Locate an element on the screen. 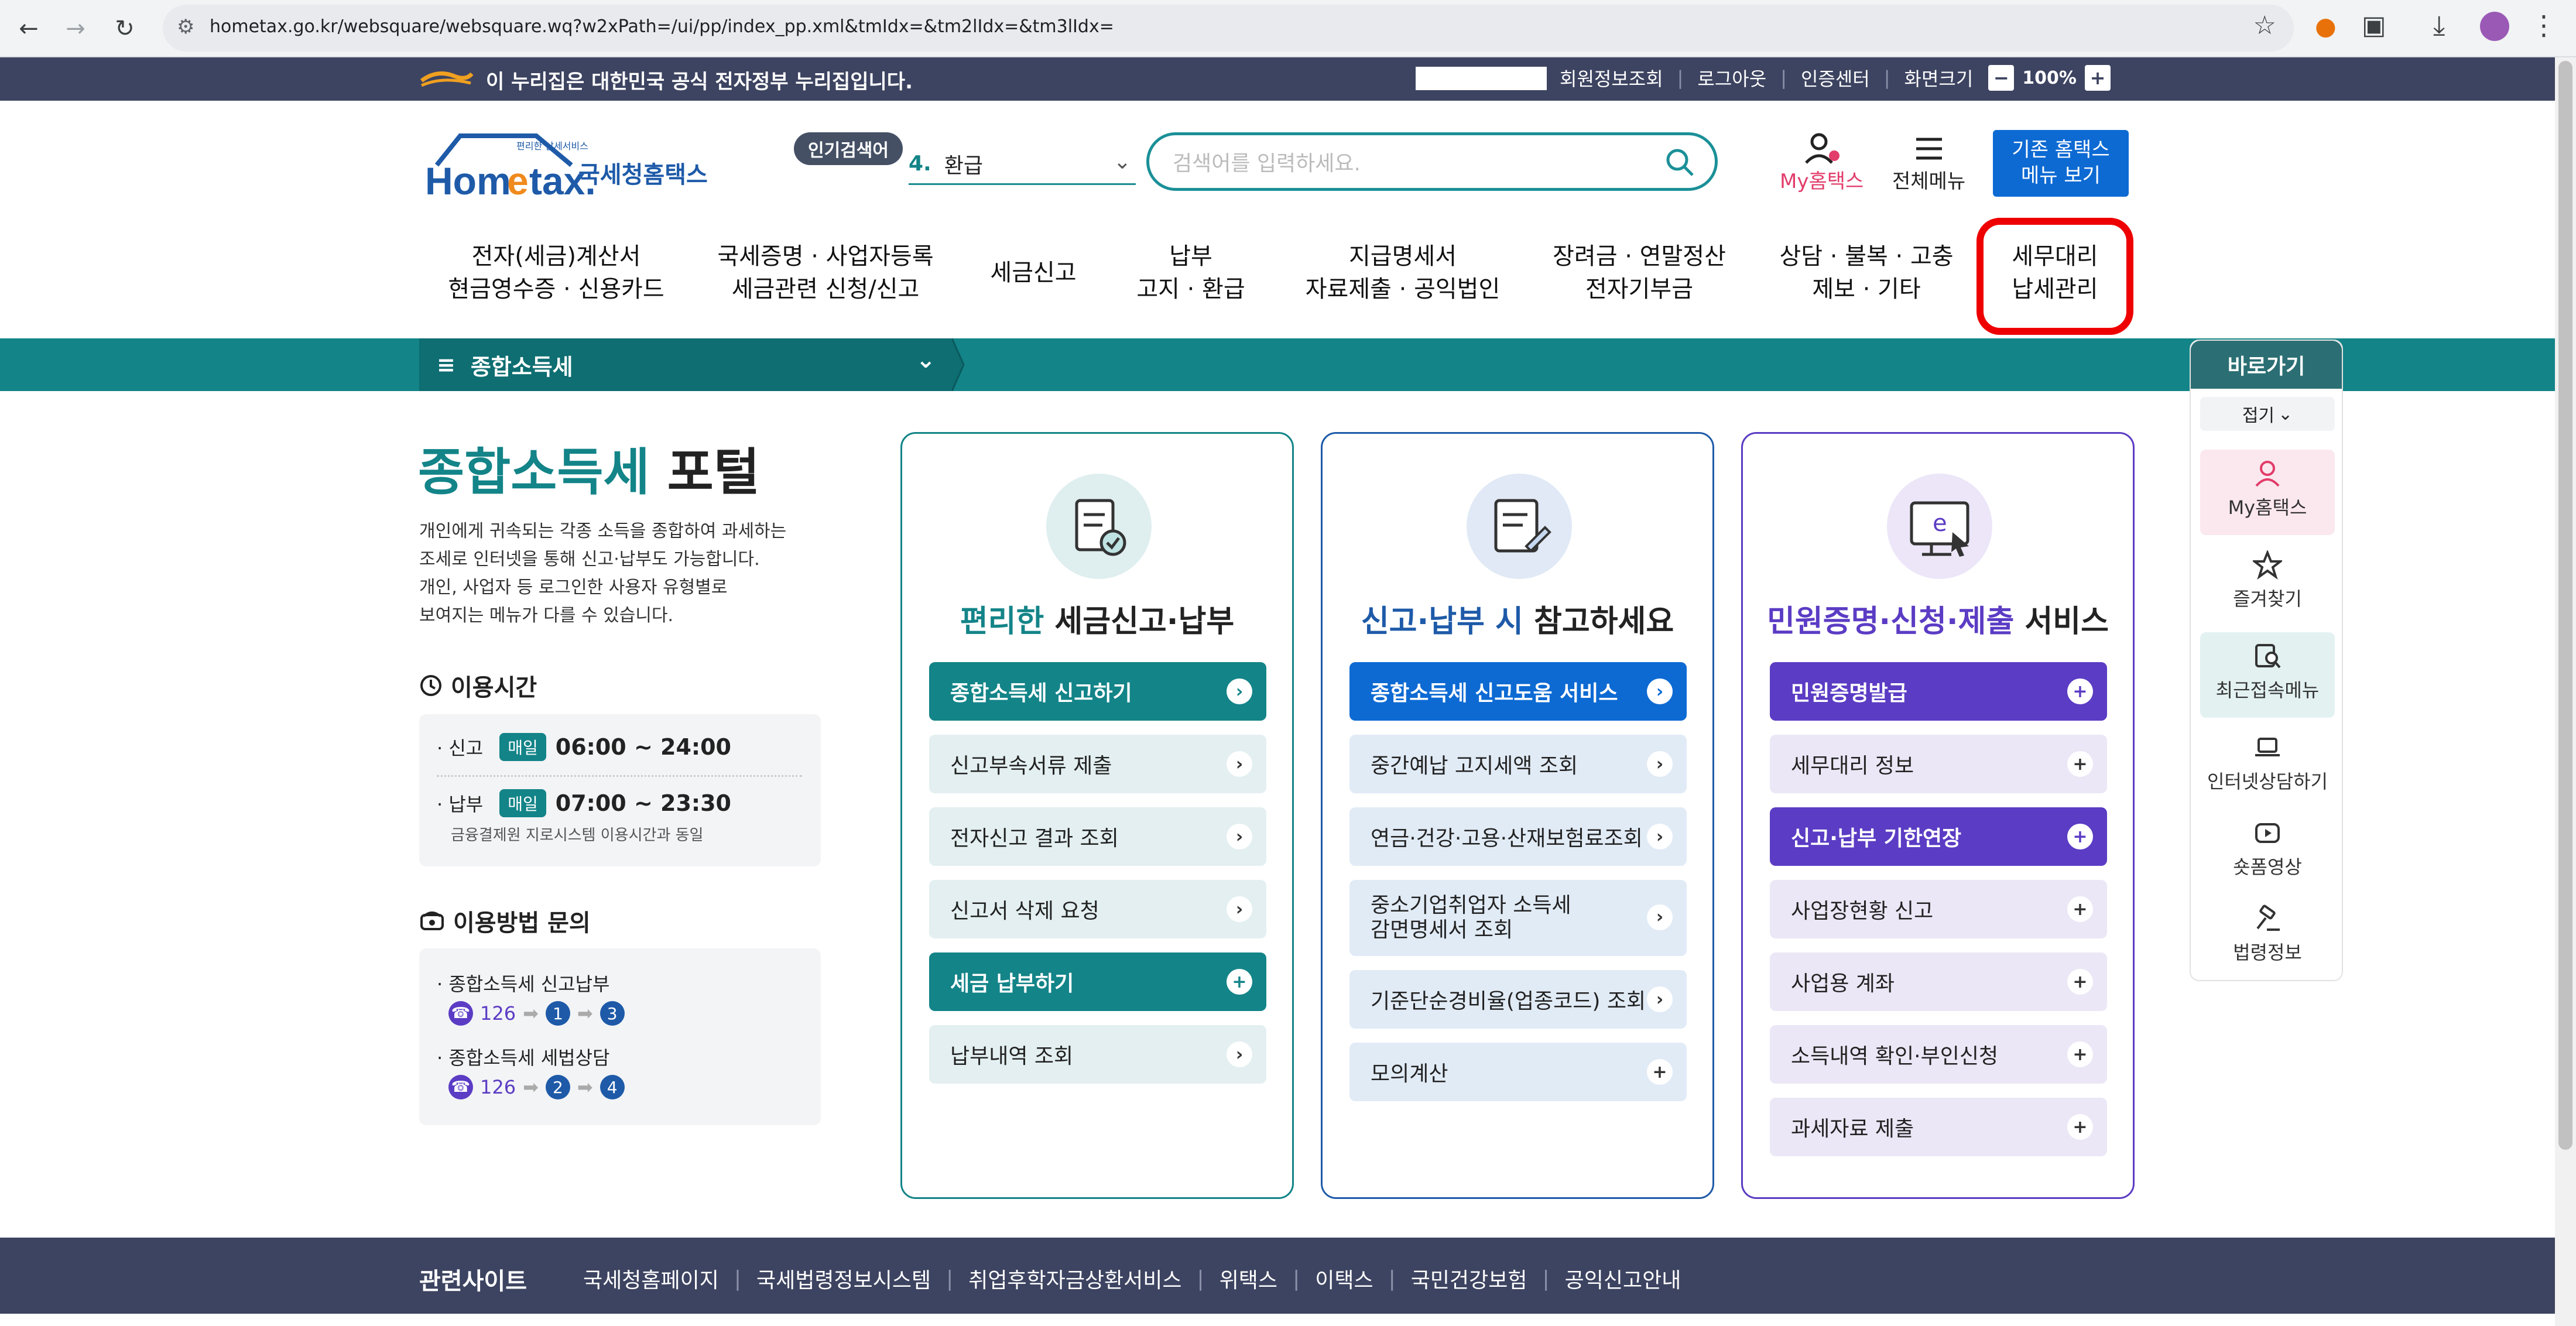 The width and height of the screenshot is (2576, 1326). footer-link: 공익신고안내 is located at coordinates (1623, 1278).